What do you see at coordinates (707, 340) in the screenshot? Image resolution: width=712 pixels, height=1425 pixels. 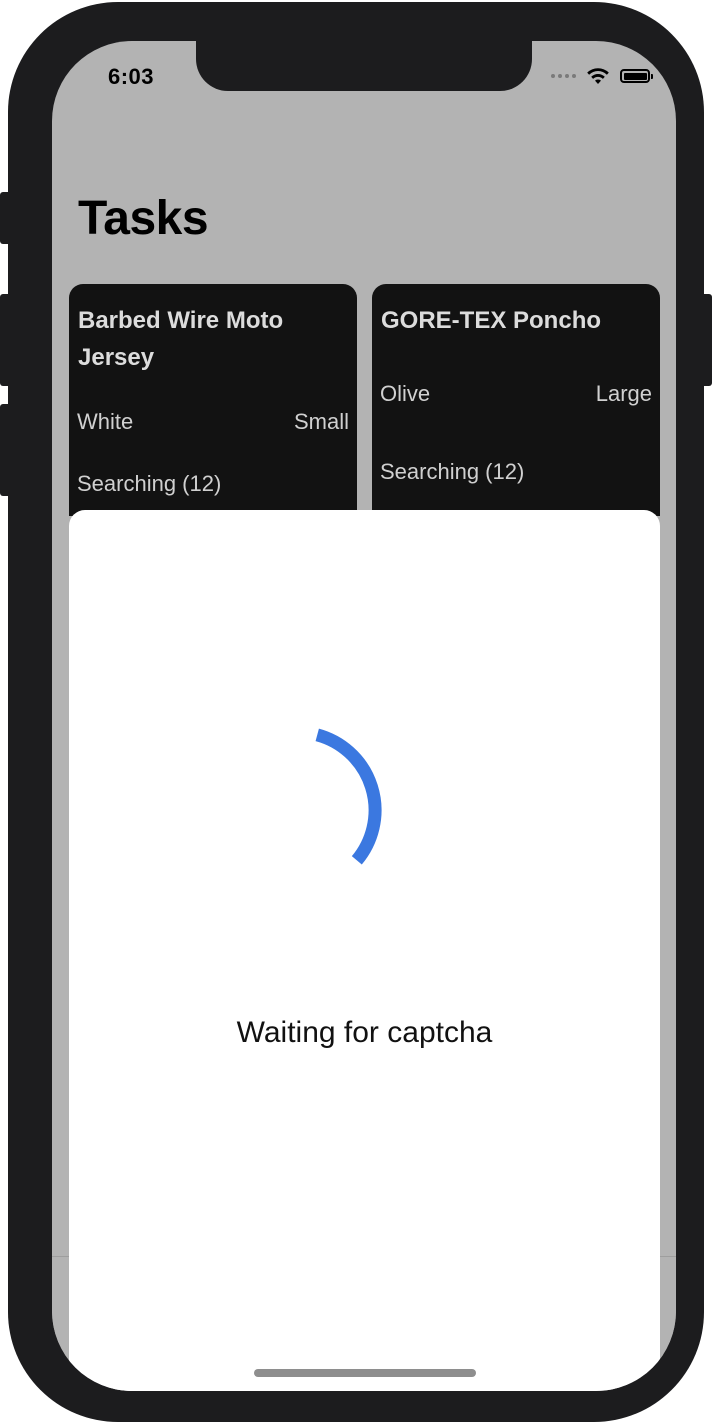 I see `side-button` at bounding box center [707, 340].